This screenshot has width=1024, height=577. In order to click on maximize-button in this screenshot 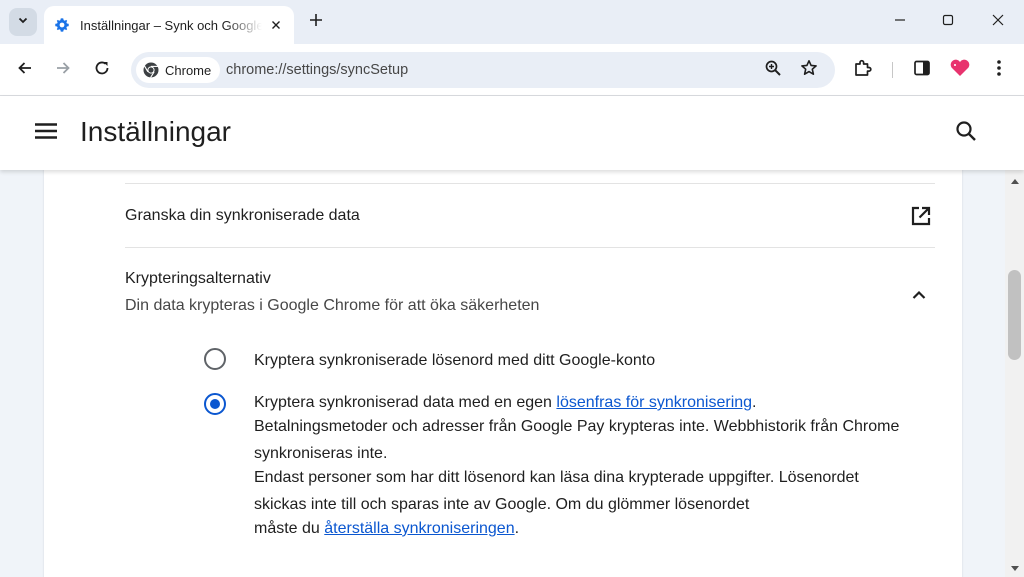, I will do `click(948, 22)`.